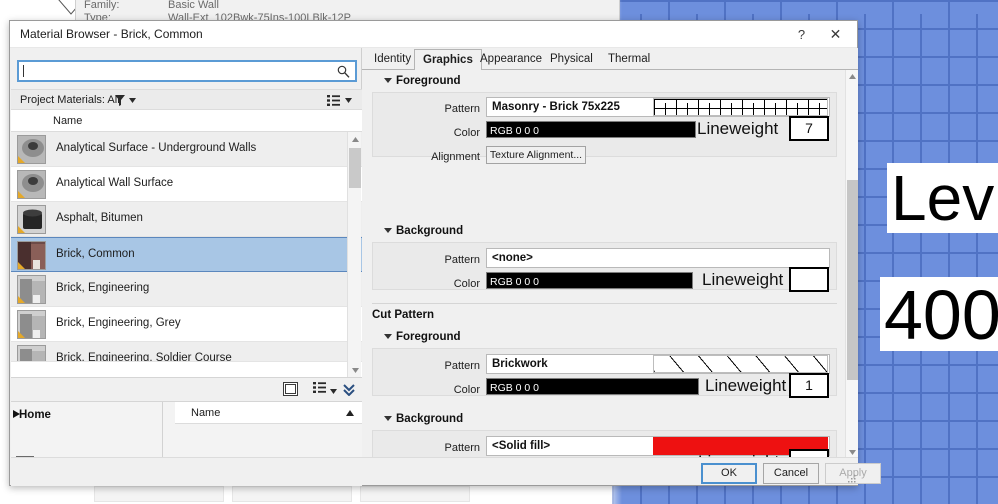 The height and width of the screenshot is (504, 998). What do you see at coordinates (462, 448) in the screenshot?
I see `cut-bg-pattern-label: Pattern` at bounding box center [462, 448].